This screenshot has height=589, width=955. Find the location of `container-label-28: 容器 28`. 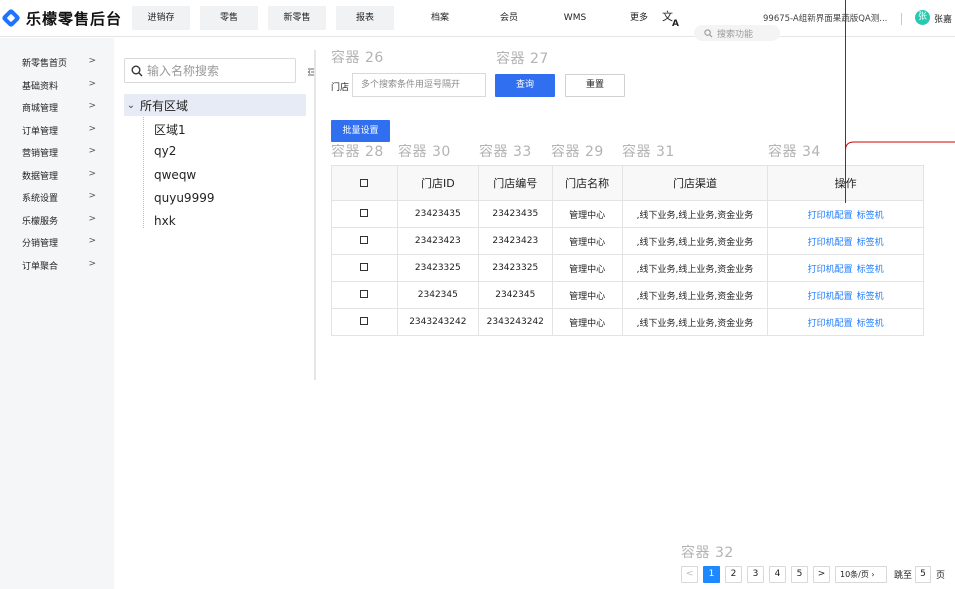

container-label-28: 容器 28 is located at coordinates (357, 152).